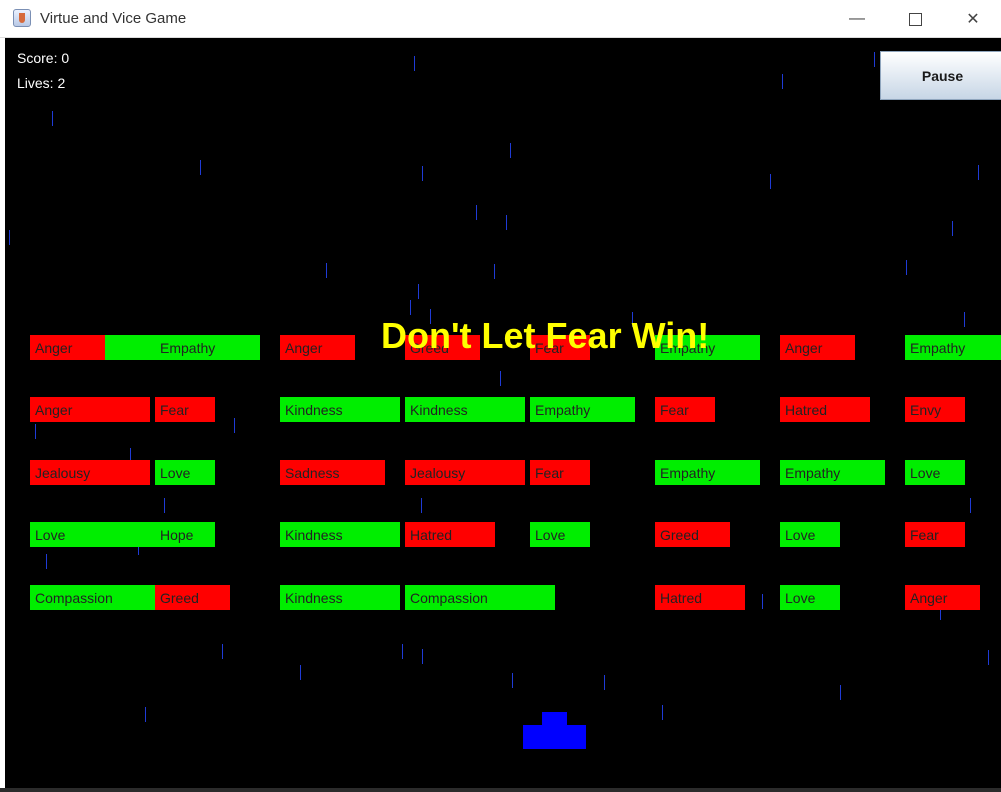  I want to click on paddle, so click(554, 737).